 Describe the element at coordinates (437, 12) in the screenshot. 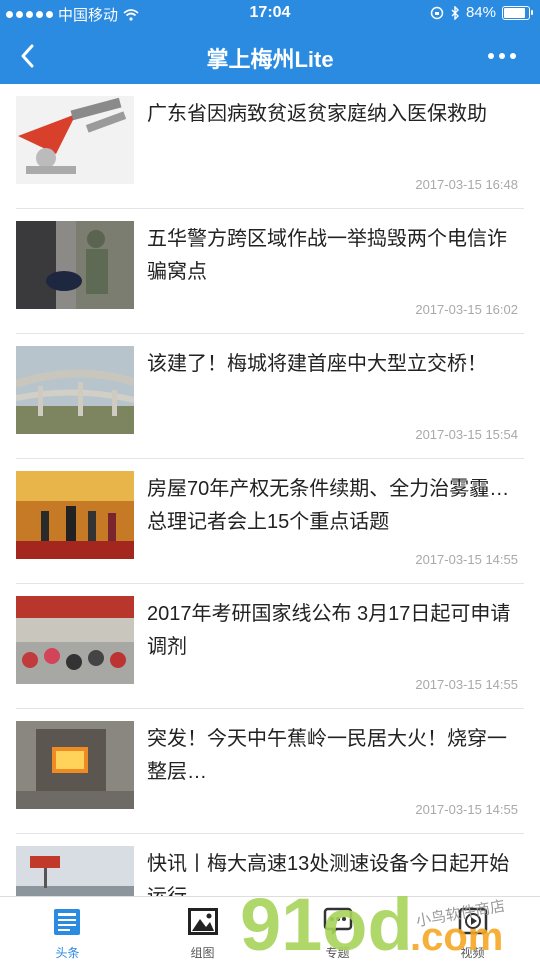

I see `rotation-lock-icon` at that location.